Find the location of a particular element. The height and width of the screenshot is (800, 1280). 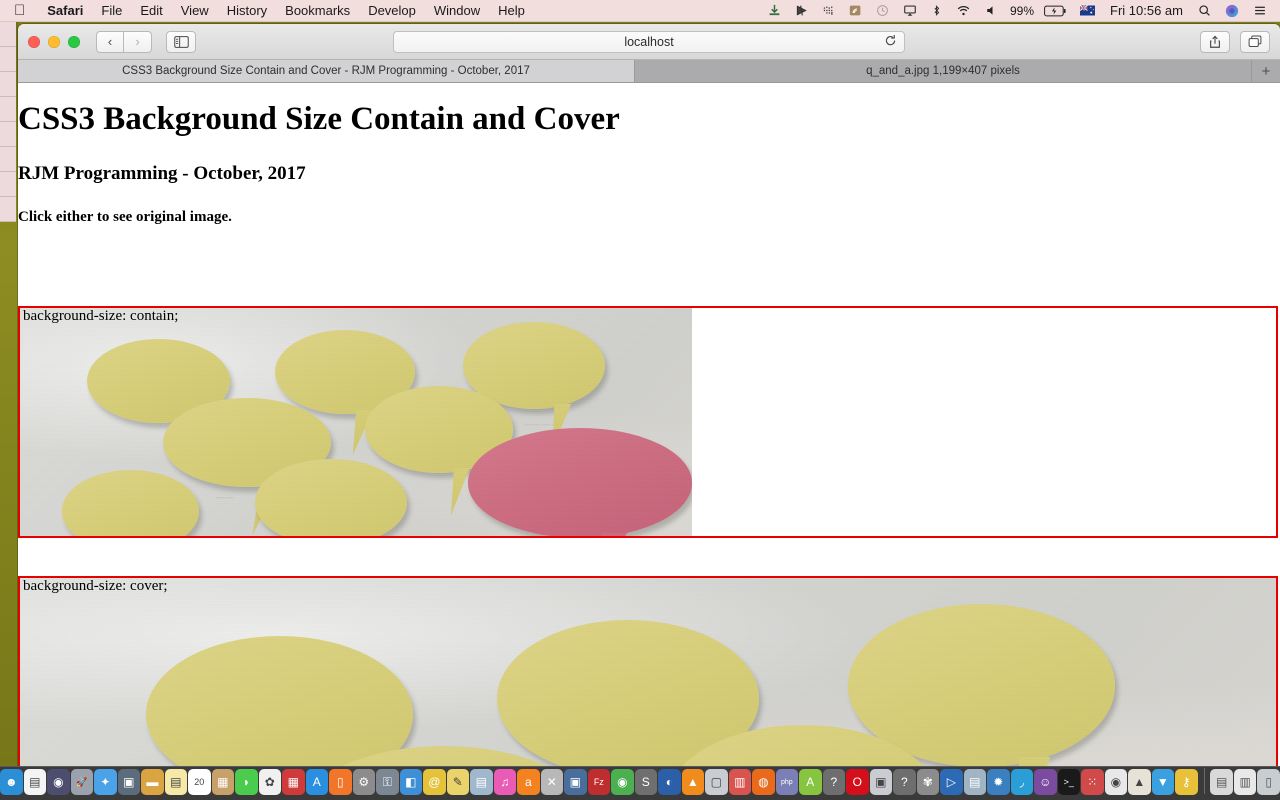

menu-bar-status-area: 99% Fri 10:56 am is located at coordinates (1020, 11).